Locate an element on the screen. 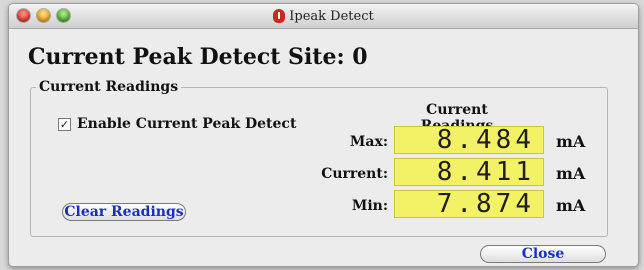 This screenshot has width=644, height=270. clear-readings-button: Clear Readings is located at coordinates (124, 212).